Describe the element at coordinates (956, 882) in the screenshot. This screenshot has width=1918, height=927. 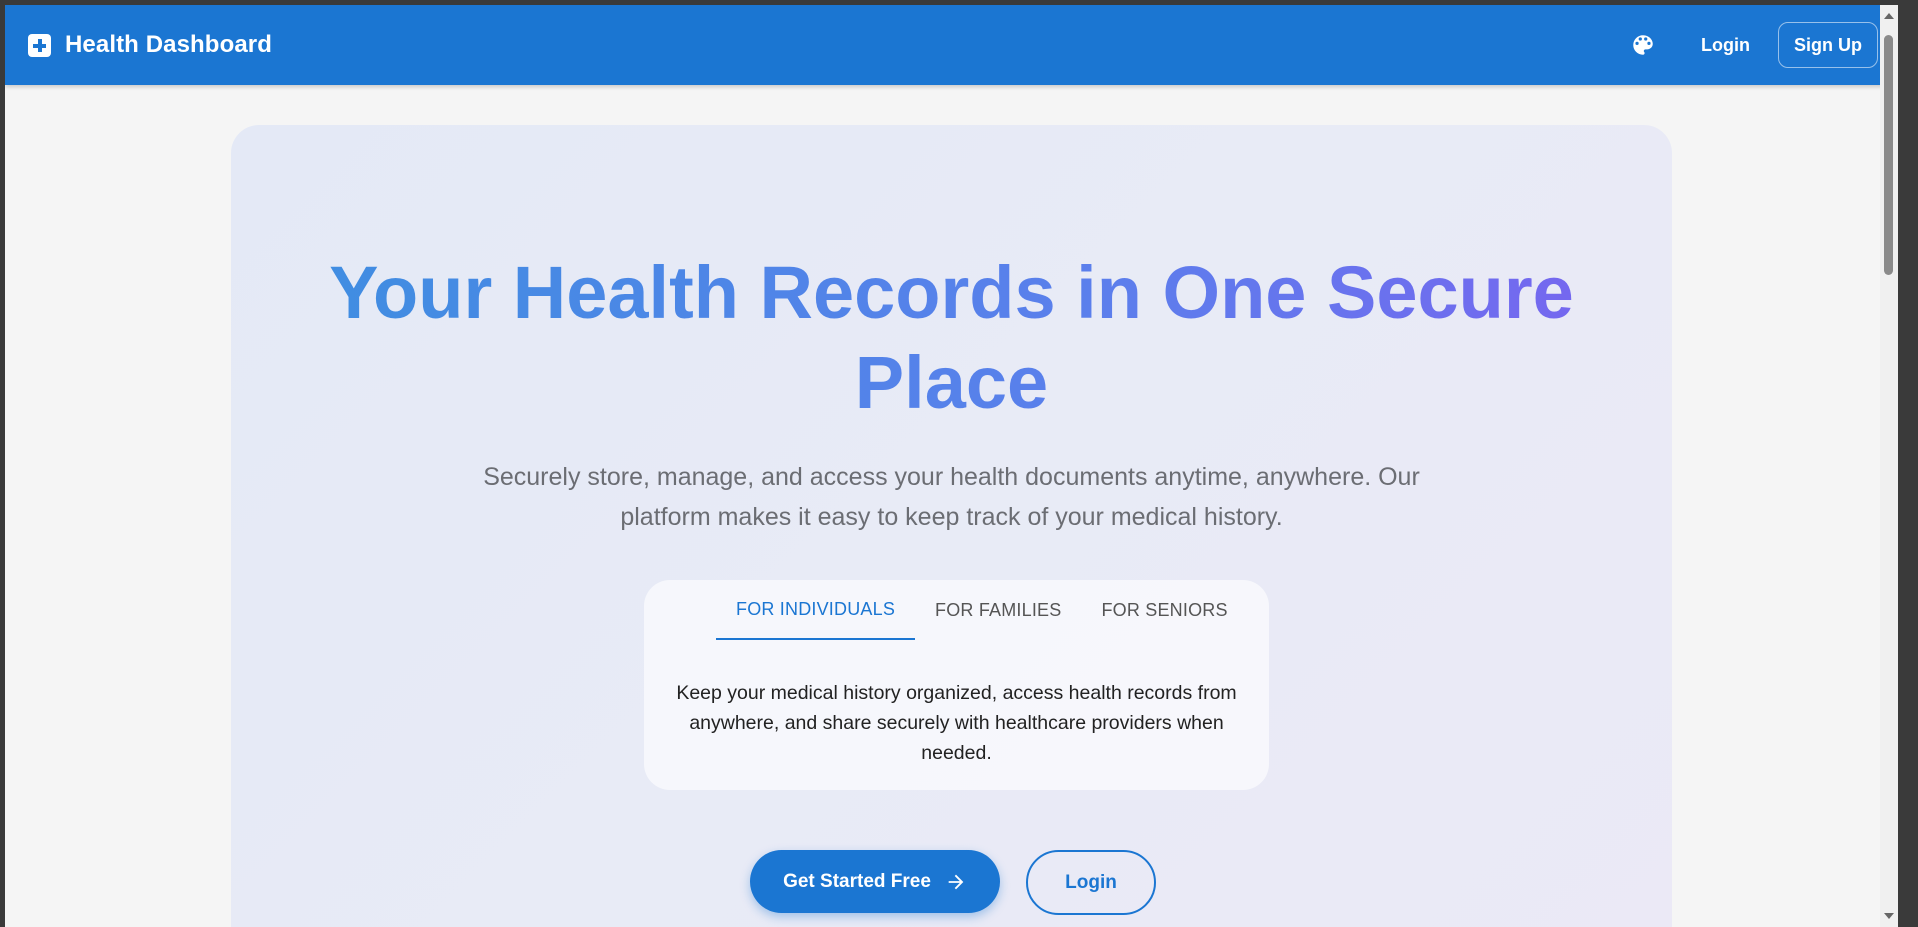
I see `arrow-right-icon` at that location.